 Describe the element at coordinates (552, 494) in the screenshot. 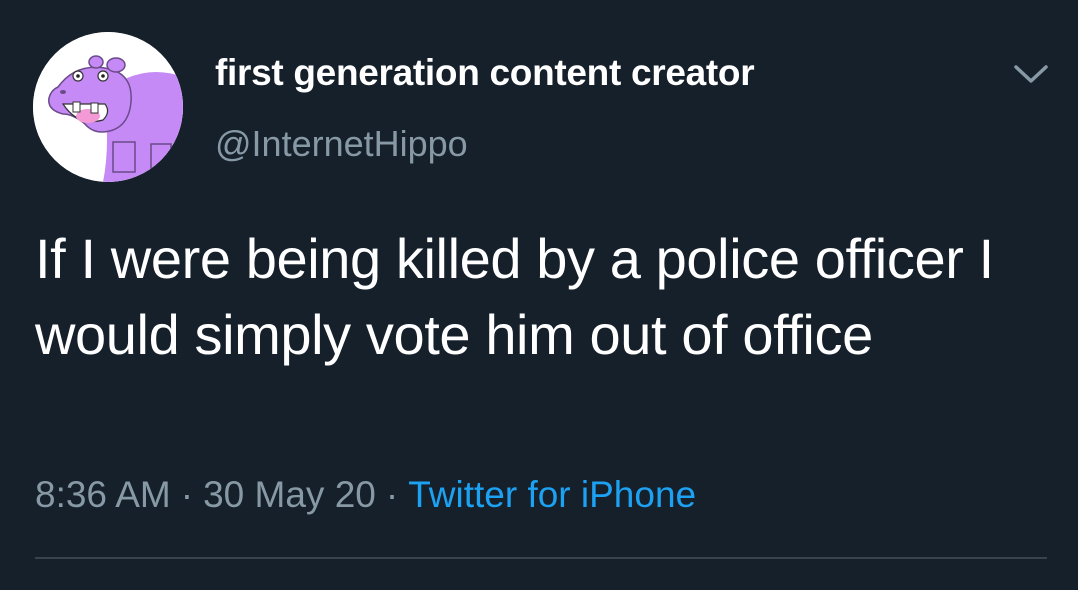

I see `tweet-source-link: Twitter for iPhone` at that location.